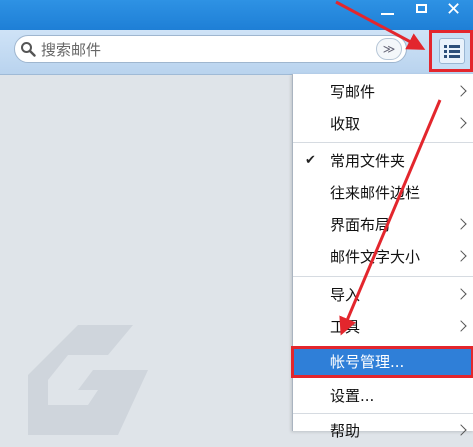  Describe the element at coordinates (201, 50) in the screenshot. I see `search-input` at that location.